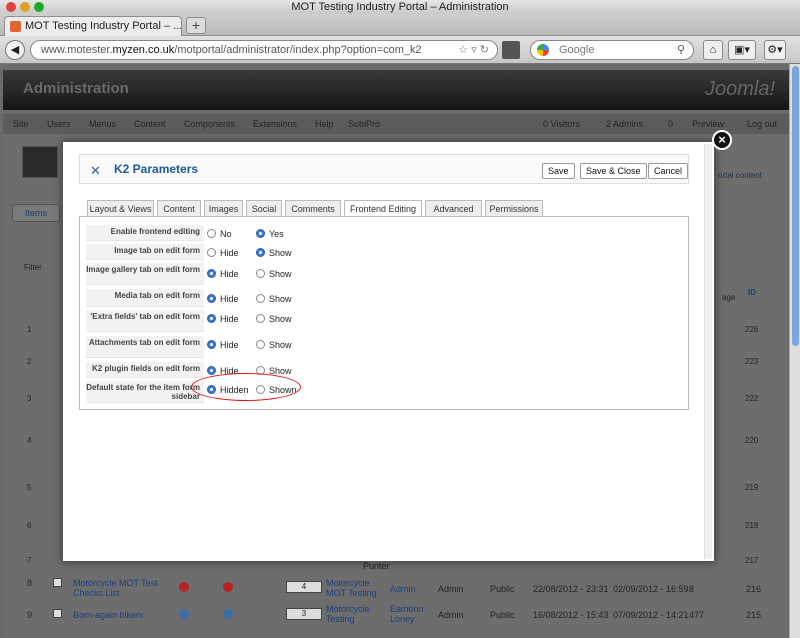  What do you see at coordinates (762, 124) in the screenshot?
I see `logout-link: Log out` at bounding box center [762, 124].